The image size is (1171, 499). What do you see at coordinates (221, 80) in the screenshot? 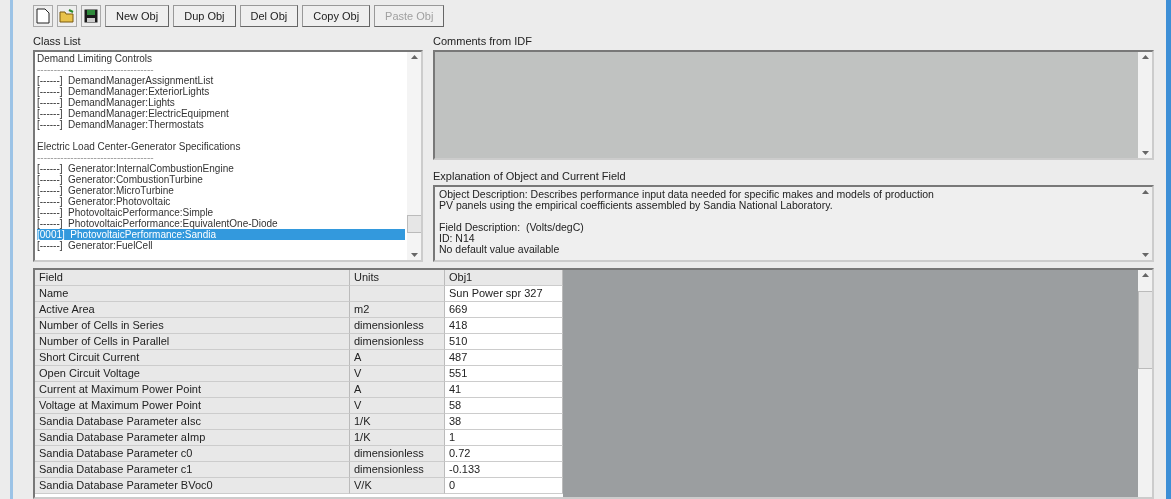
I see `class-list-item: [------] DemandManagerAssignmentList` at bounding box center [221, 80].